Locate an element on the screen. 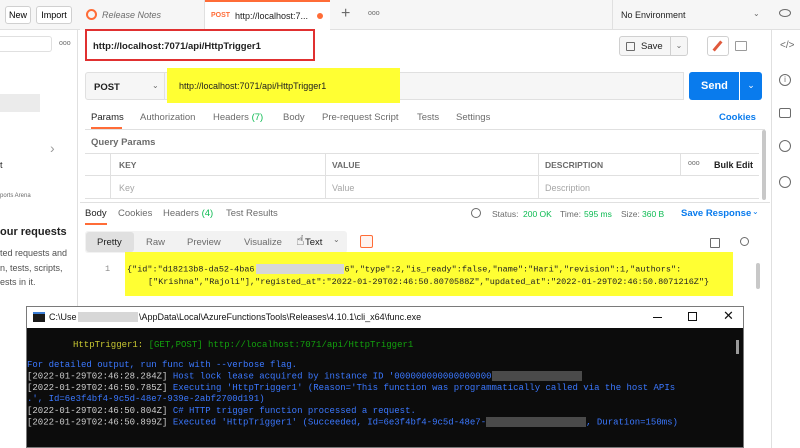 This screenshot has height=448, width=800. release-notes-icon is located at coordinates (91, 14).